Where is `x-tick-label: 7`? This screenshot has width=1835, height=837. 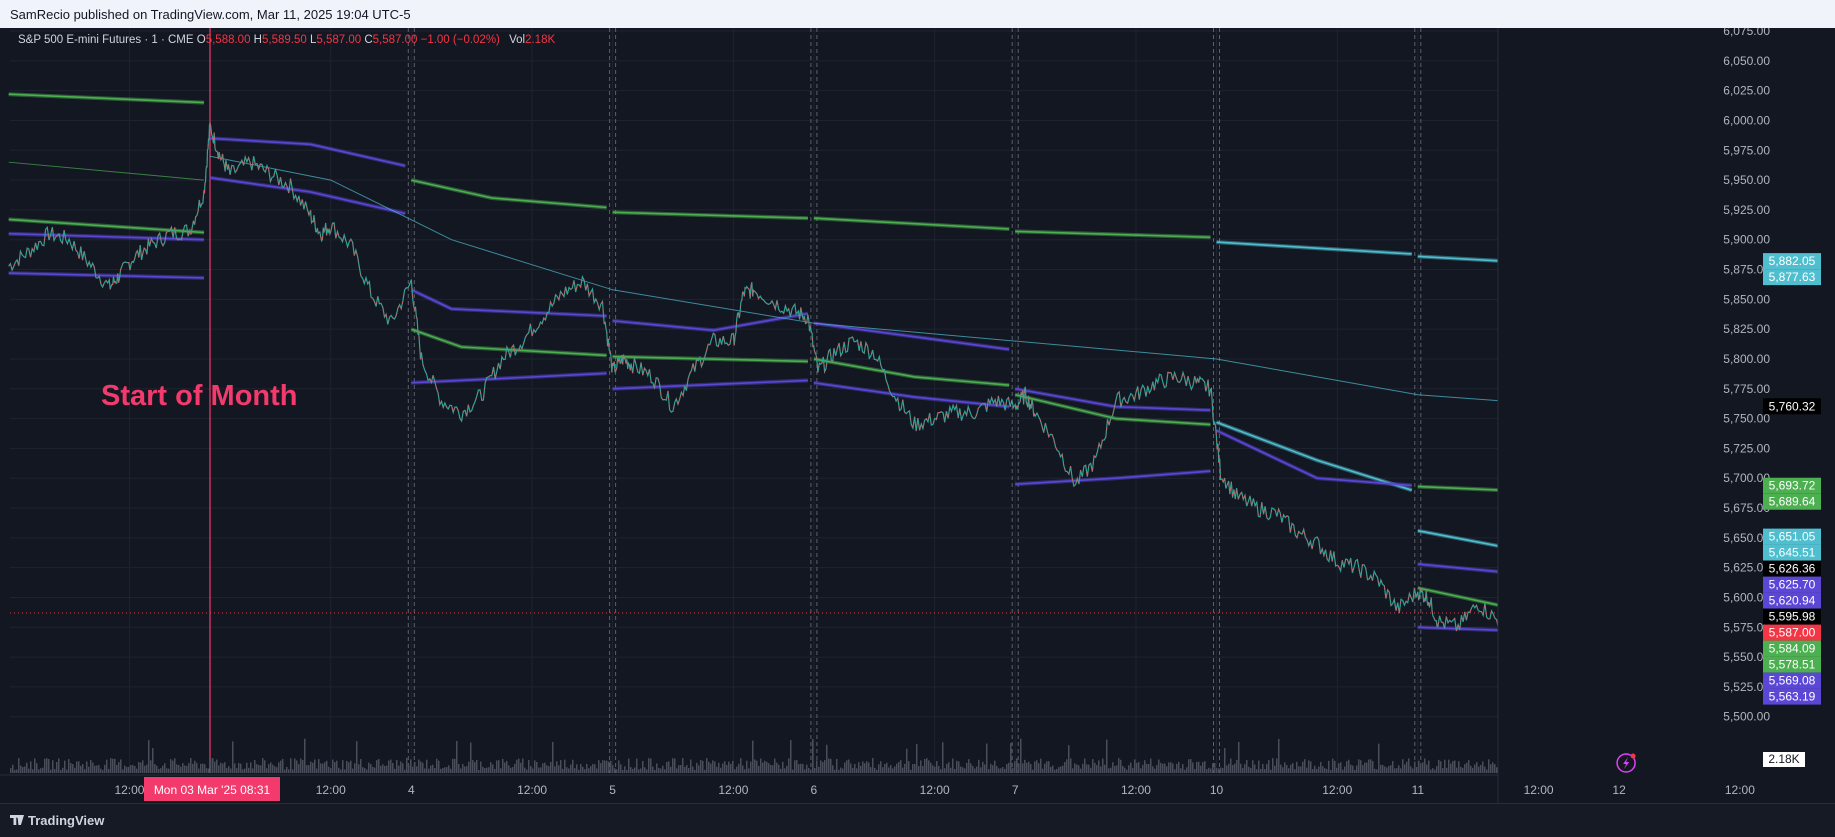 x-tick-label: 7 is located at coordinates (1015, 790).